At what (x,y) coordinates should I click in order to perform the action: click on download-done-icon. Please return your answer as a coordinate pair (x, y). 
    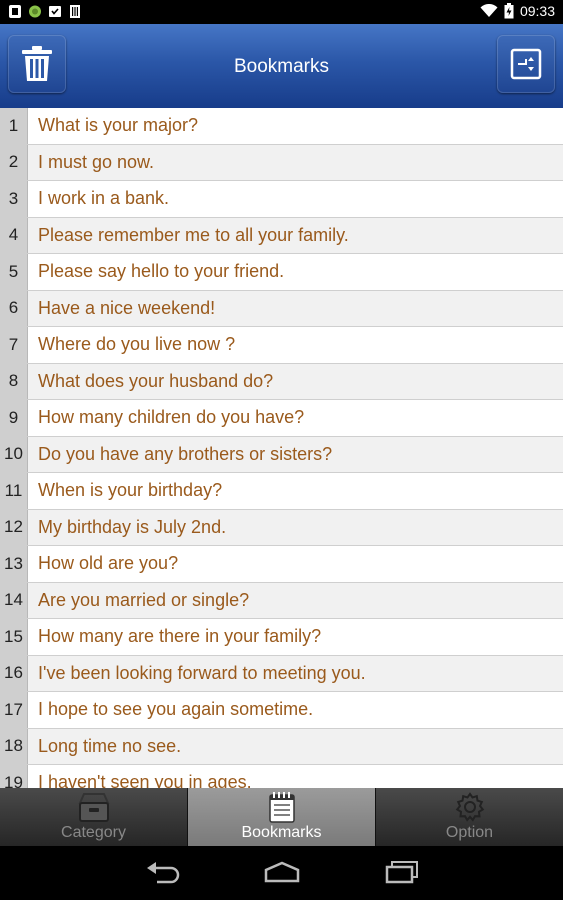
    Looking at the image, I should click on (55, 11).